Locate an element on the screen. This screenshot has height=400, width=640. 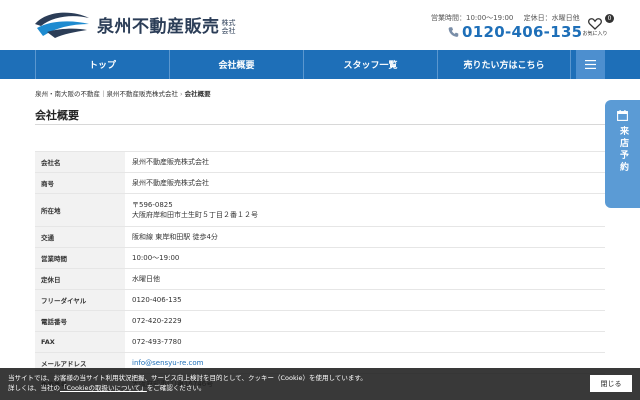
page-title: 会社概要 is located at coordinates (57, 115).